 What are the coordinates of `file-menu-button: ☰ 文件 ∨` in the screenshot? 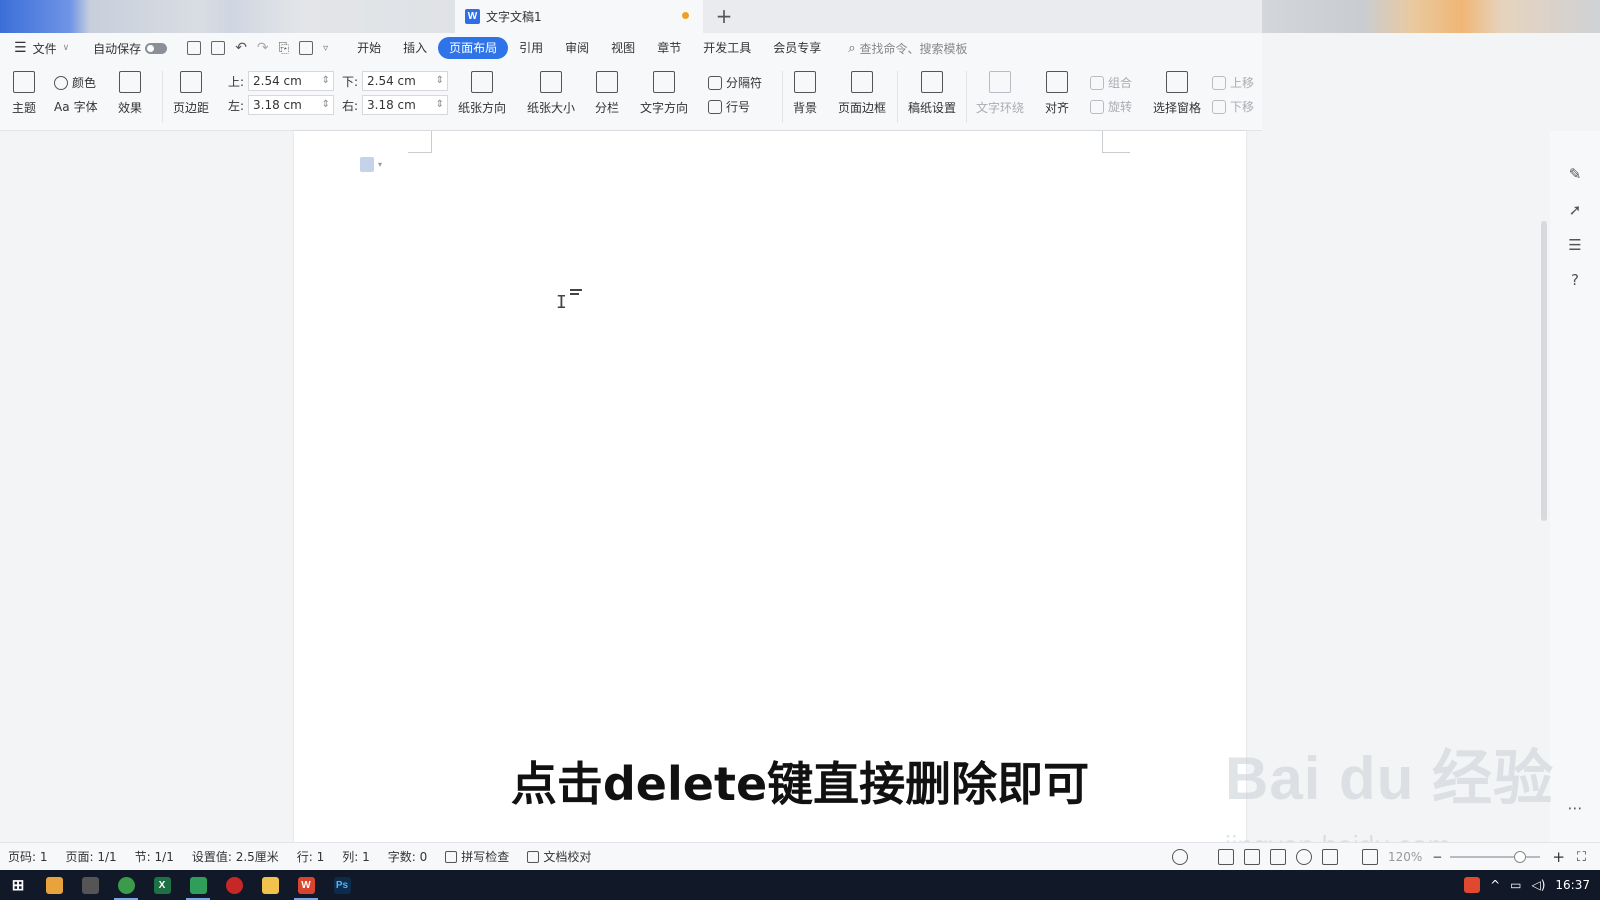 It's located at (41, 48).